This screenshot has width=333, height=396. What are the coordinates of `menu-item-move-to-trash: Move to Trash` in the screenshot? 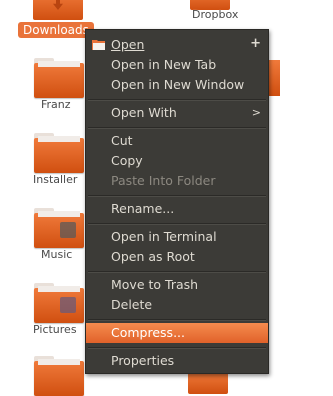 It's located at (177, 285).